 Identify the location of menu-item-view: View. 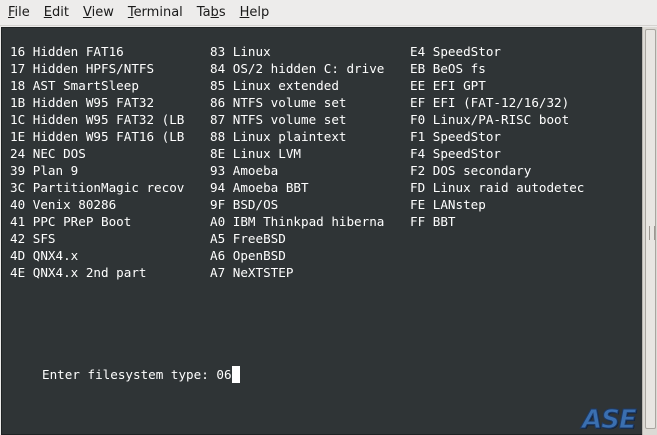
(98, 13).